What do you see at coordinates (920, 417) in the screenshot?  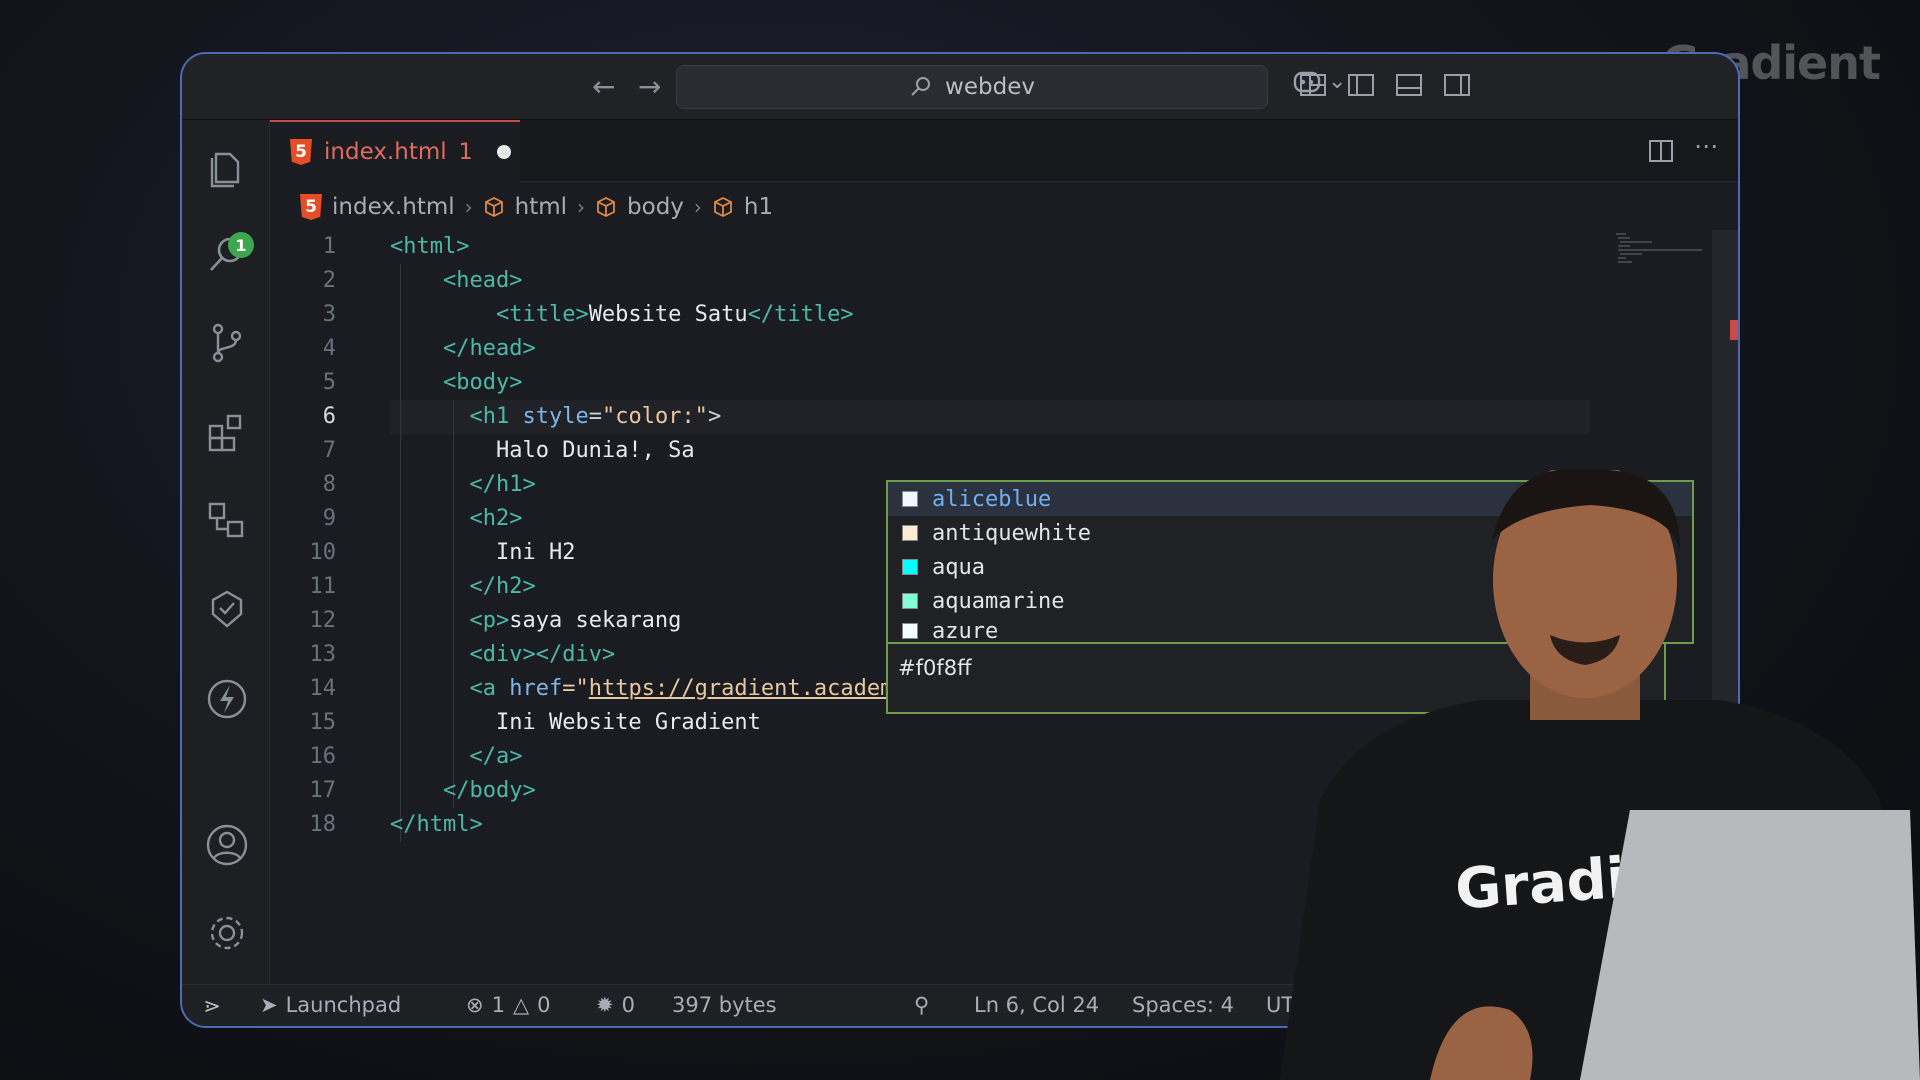 I see `code-line-6: 6 <h1 style="color:">` at bounding box center [920, 417].